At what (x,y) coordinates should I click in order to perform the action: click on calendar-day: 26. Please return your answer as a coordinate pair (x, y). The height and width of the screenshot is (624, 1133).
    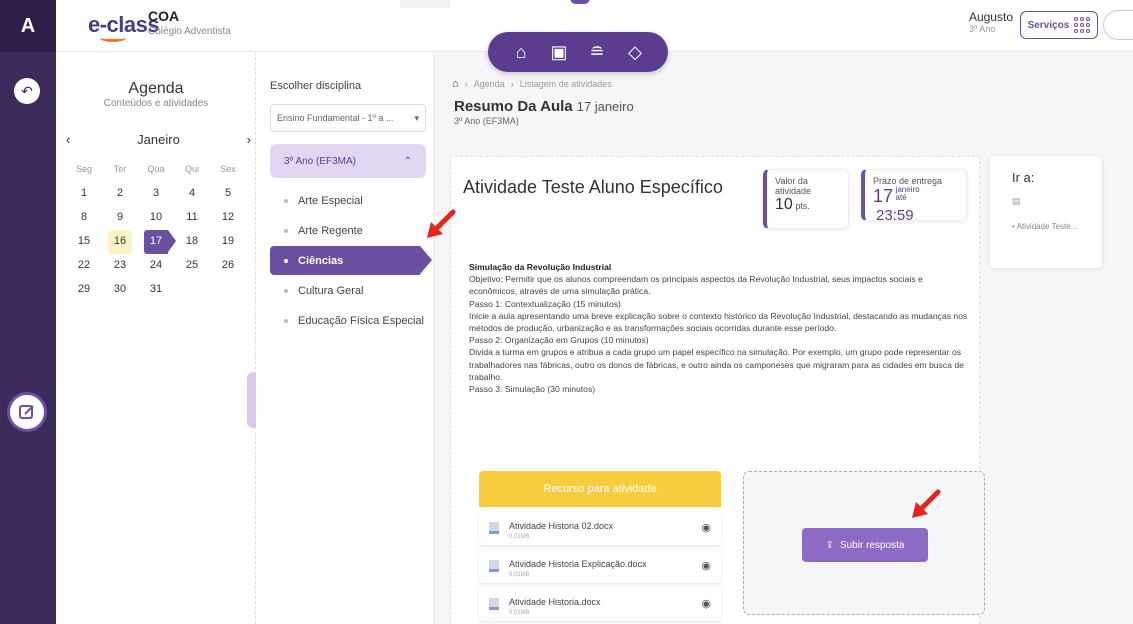
    Looking at the image, I should click on (228, 266).